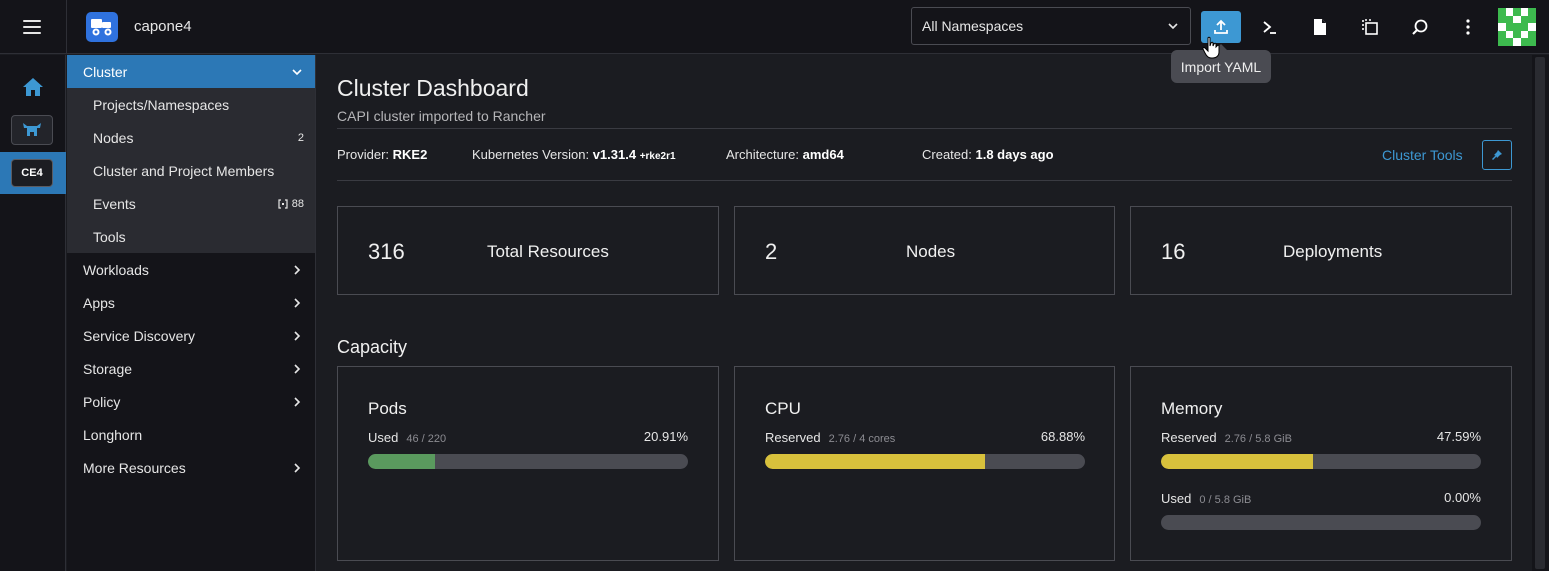 This screenshot has width=1549, height=571. I want to click on nav-item-projects-namespaces: Projects/Namespaces, so click(191, 104).